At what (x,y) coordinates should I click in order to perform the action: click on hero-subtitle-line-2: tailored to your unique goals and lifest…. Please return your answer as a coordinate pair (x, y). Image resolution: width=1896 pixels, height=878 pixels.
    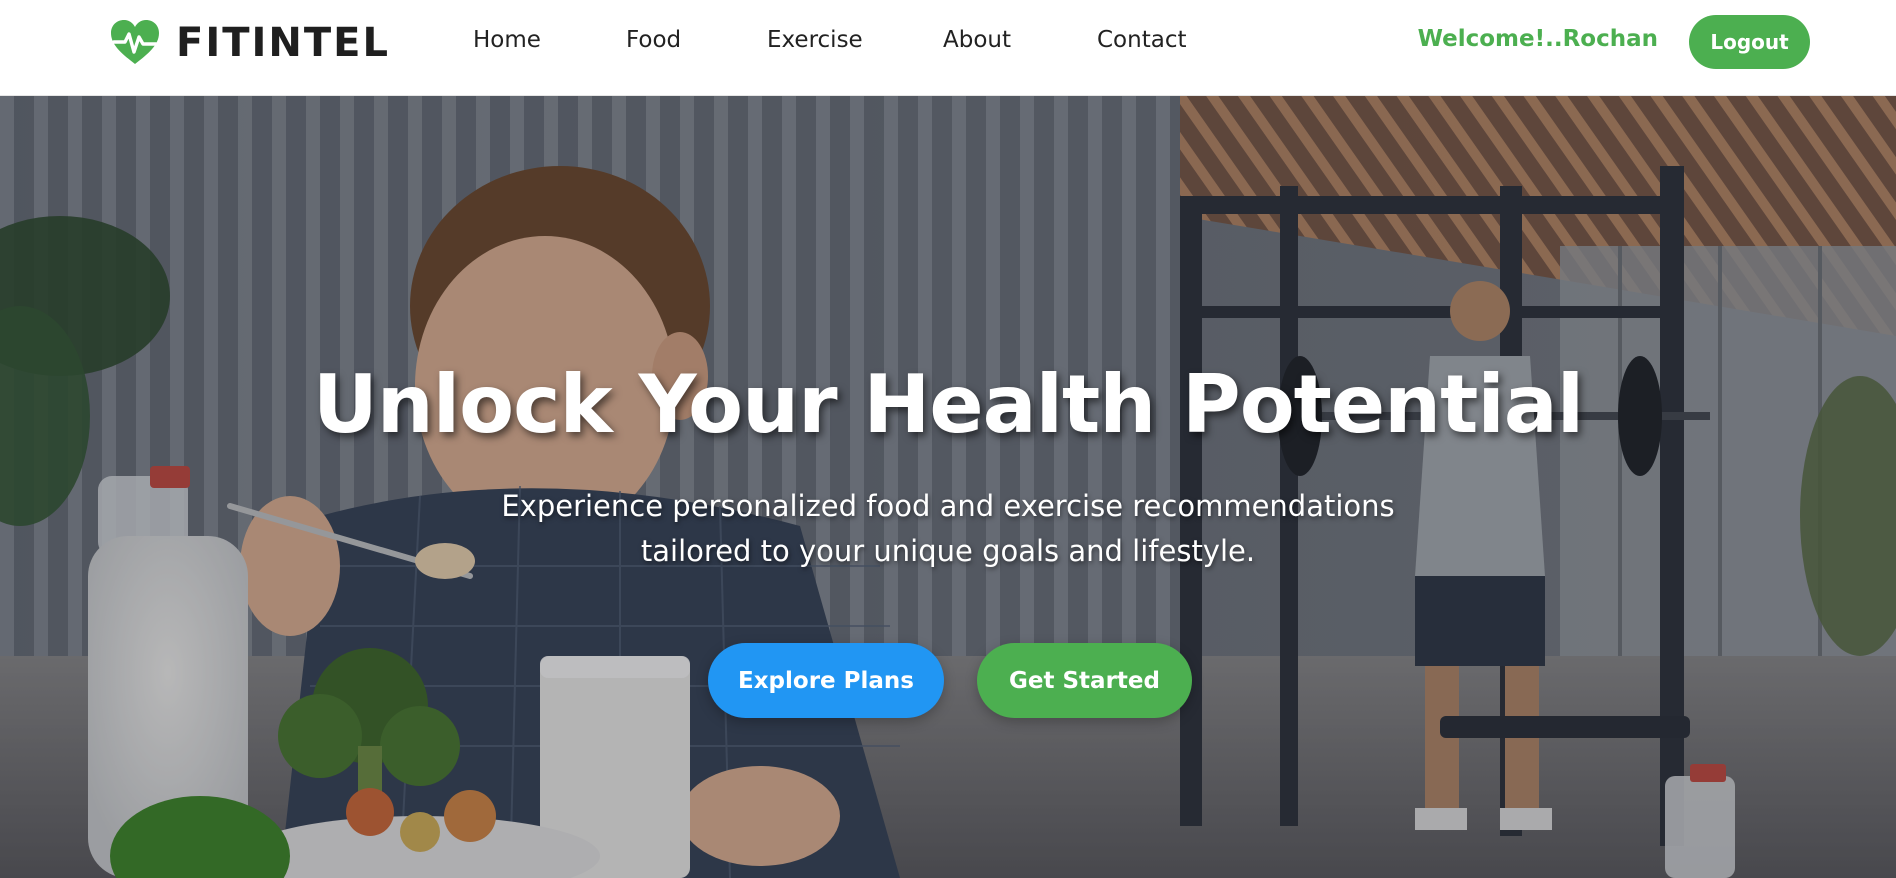
    Looking at the image, I should click on (948, 551).